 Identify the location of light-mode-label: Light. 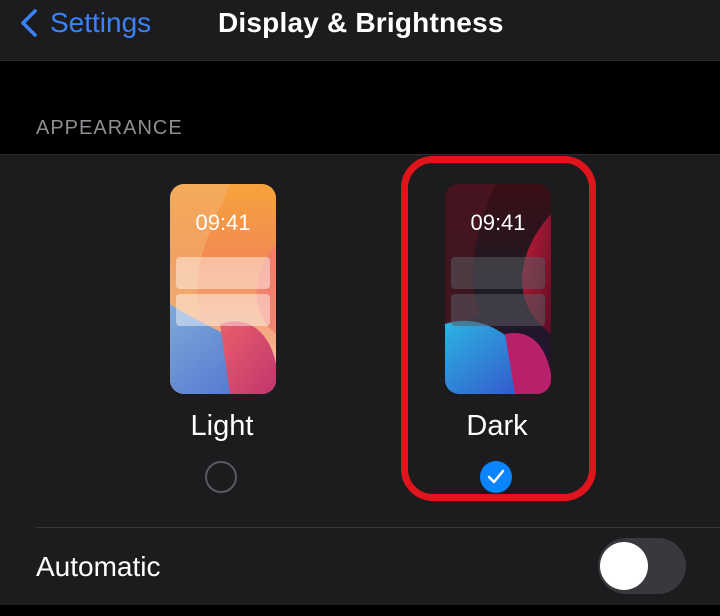
(222, 426).